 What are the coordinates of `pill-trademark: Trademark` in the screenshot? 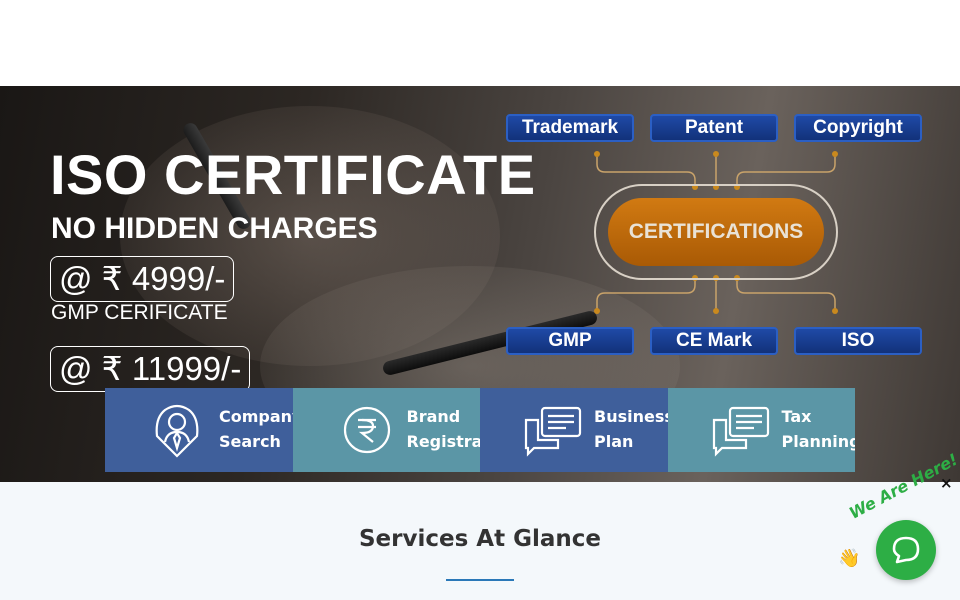 It's located at (570, 128).